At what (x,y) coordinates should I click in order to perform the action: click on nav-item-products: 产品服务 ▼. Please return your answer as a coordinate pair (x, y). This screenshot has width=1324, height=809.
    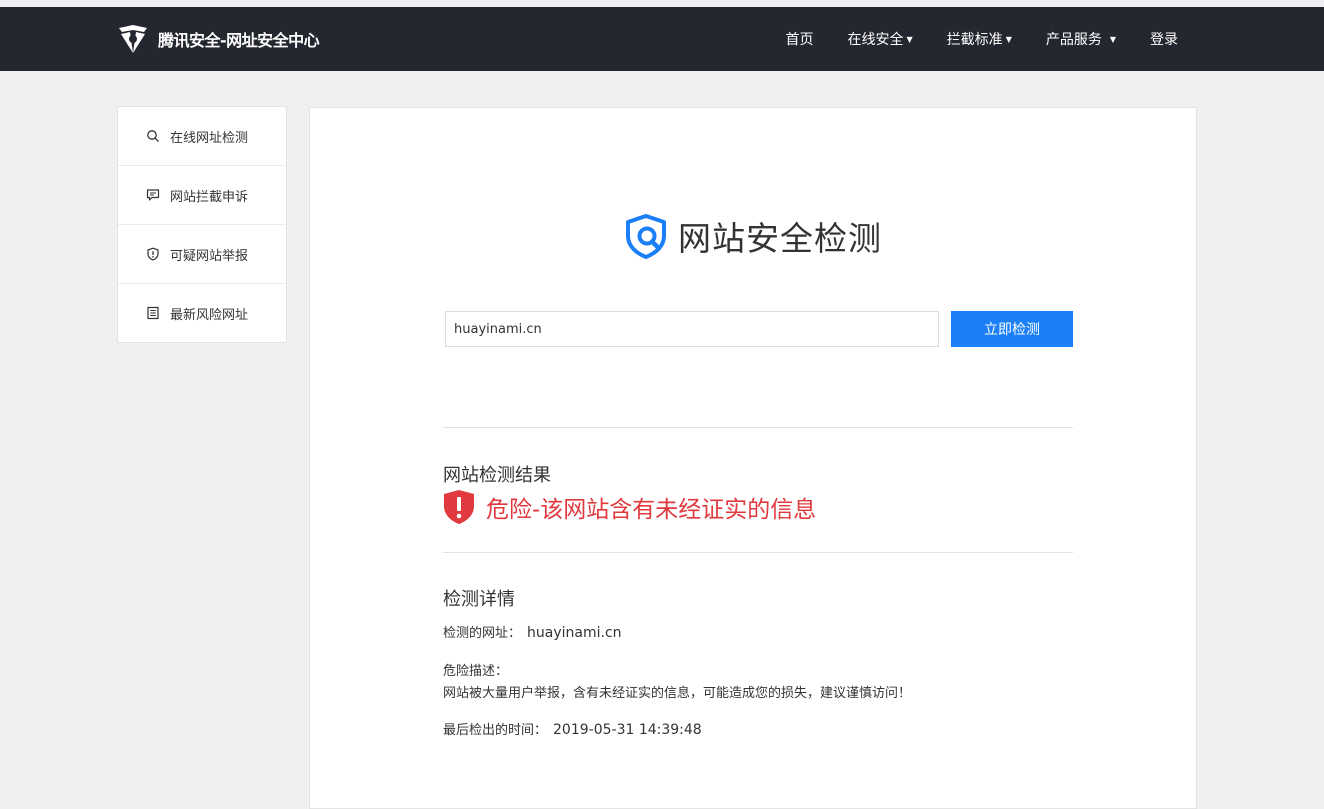
    Looking at the image, I should click on (1081, 39).